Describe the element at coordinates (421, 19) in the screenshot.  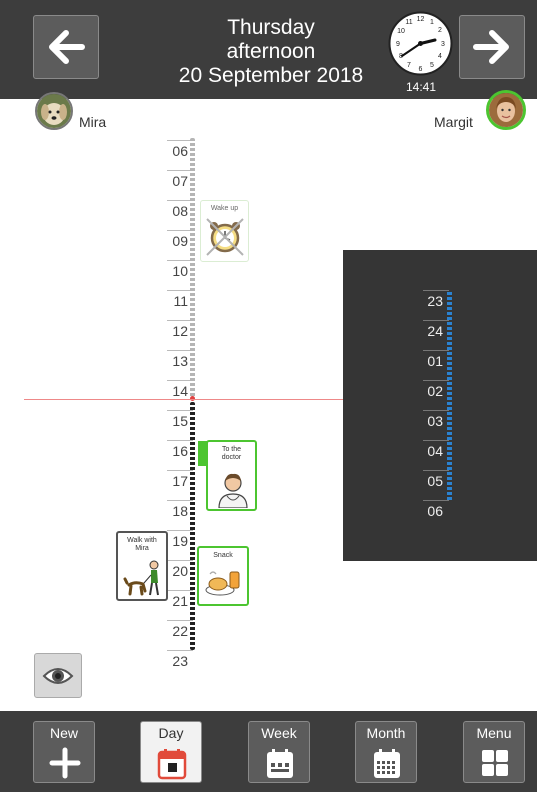
I see `svg-text: 12` at that location.